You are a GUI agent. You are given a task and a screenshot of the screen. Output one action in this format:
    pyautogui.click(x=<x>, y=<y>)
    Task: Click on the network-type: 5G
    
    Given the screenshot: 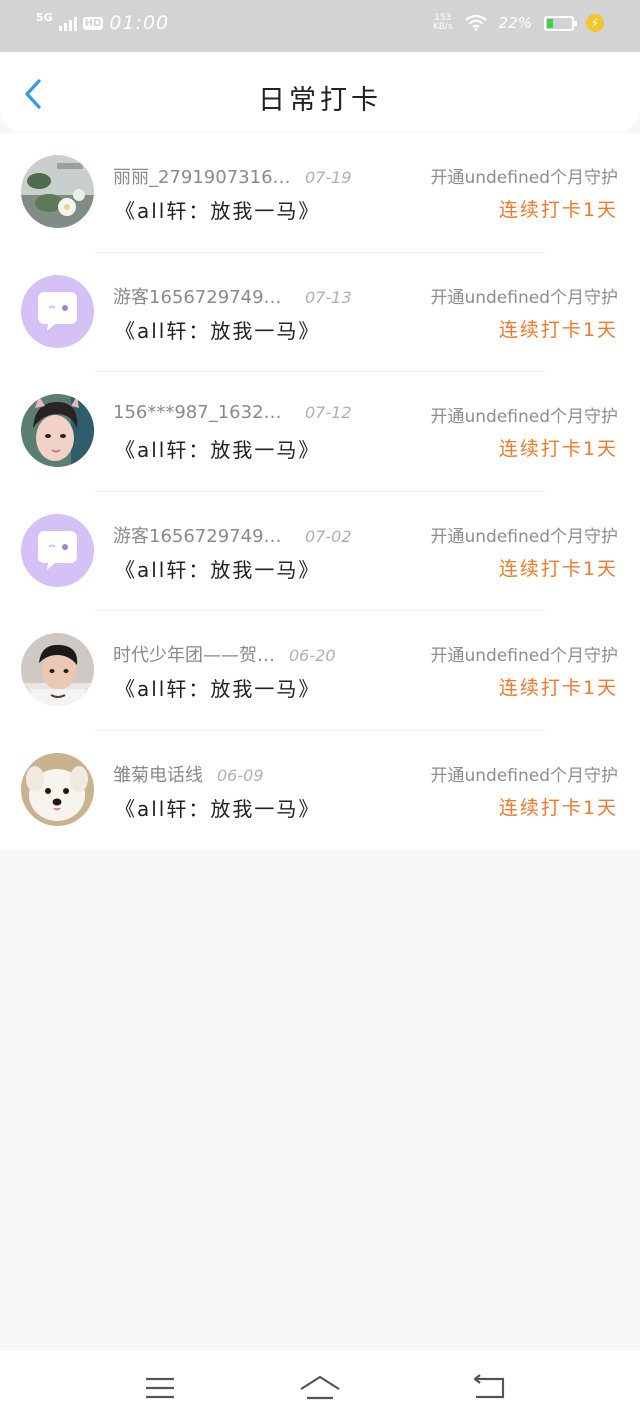 What is the action you would take?
    pyautogui.click(x=44, y=17)
    